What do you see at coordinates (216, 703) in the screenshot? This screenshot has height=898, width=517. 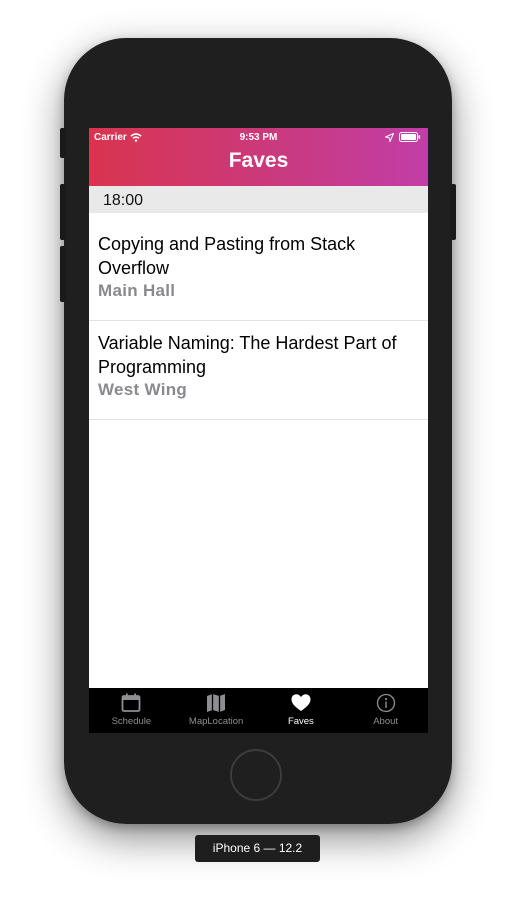 I see `map-icon` at bounding box center [216, 703].